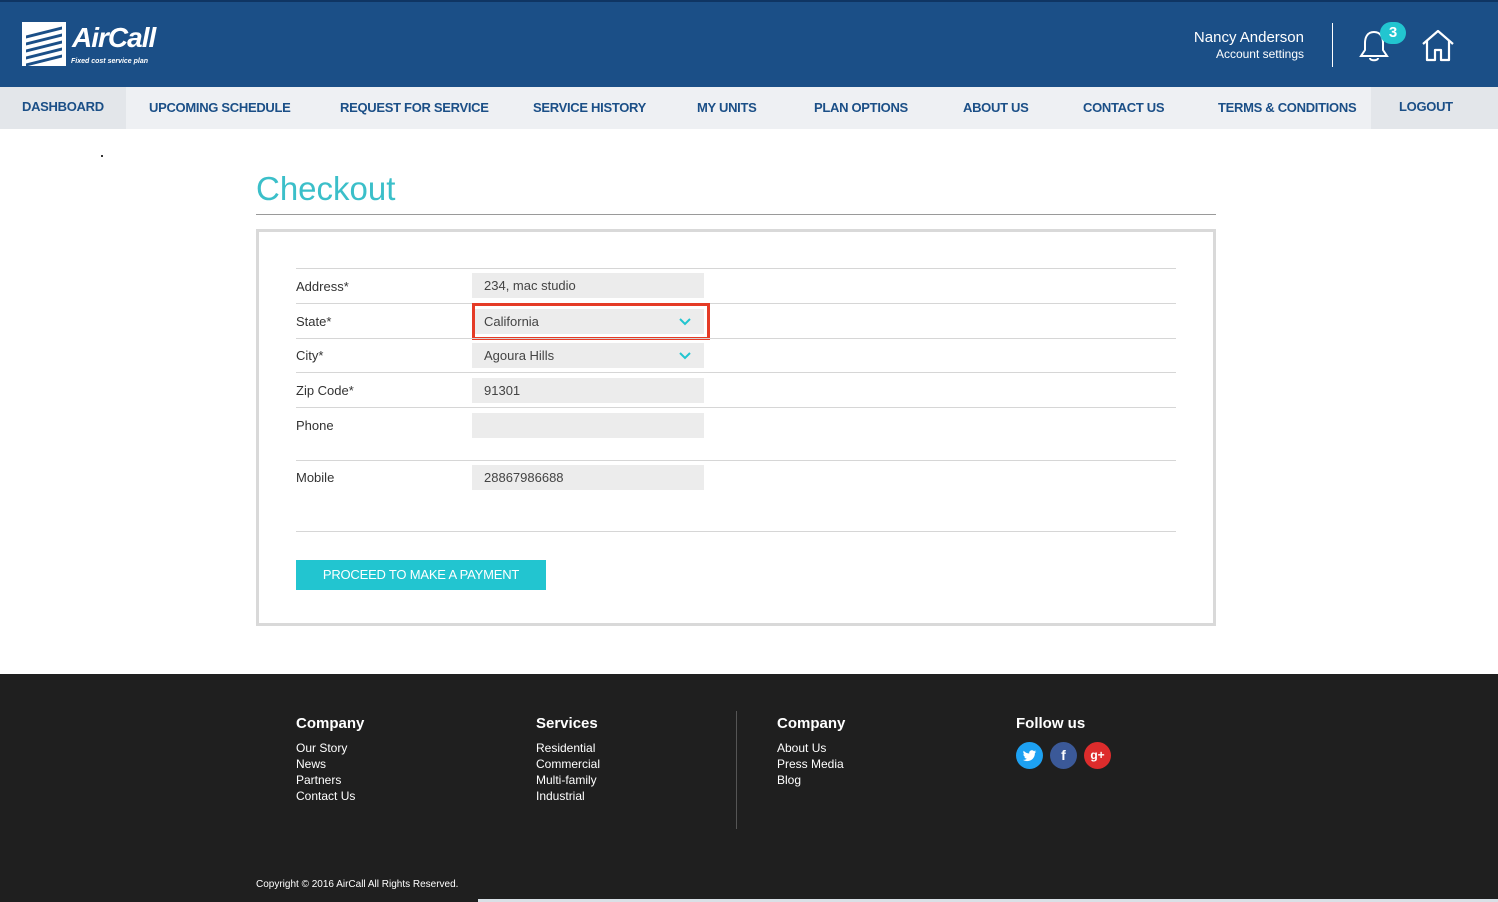 This screenshot has height=902, width=1498. What do you see at coordinates (325, 796) in the screenshot?
I see `footer-link-contact-us: Contact Us` at bounding box center [325, 796].